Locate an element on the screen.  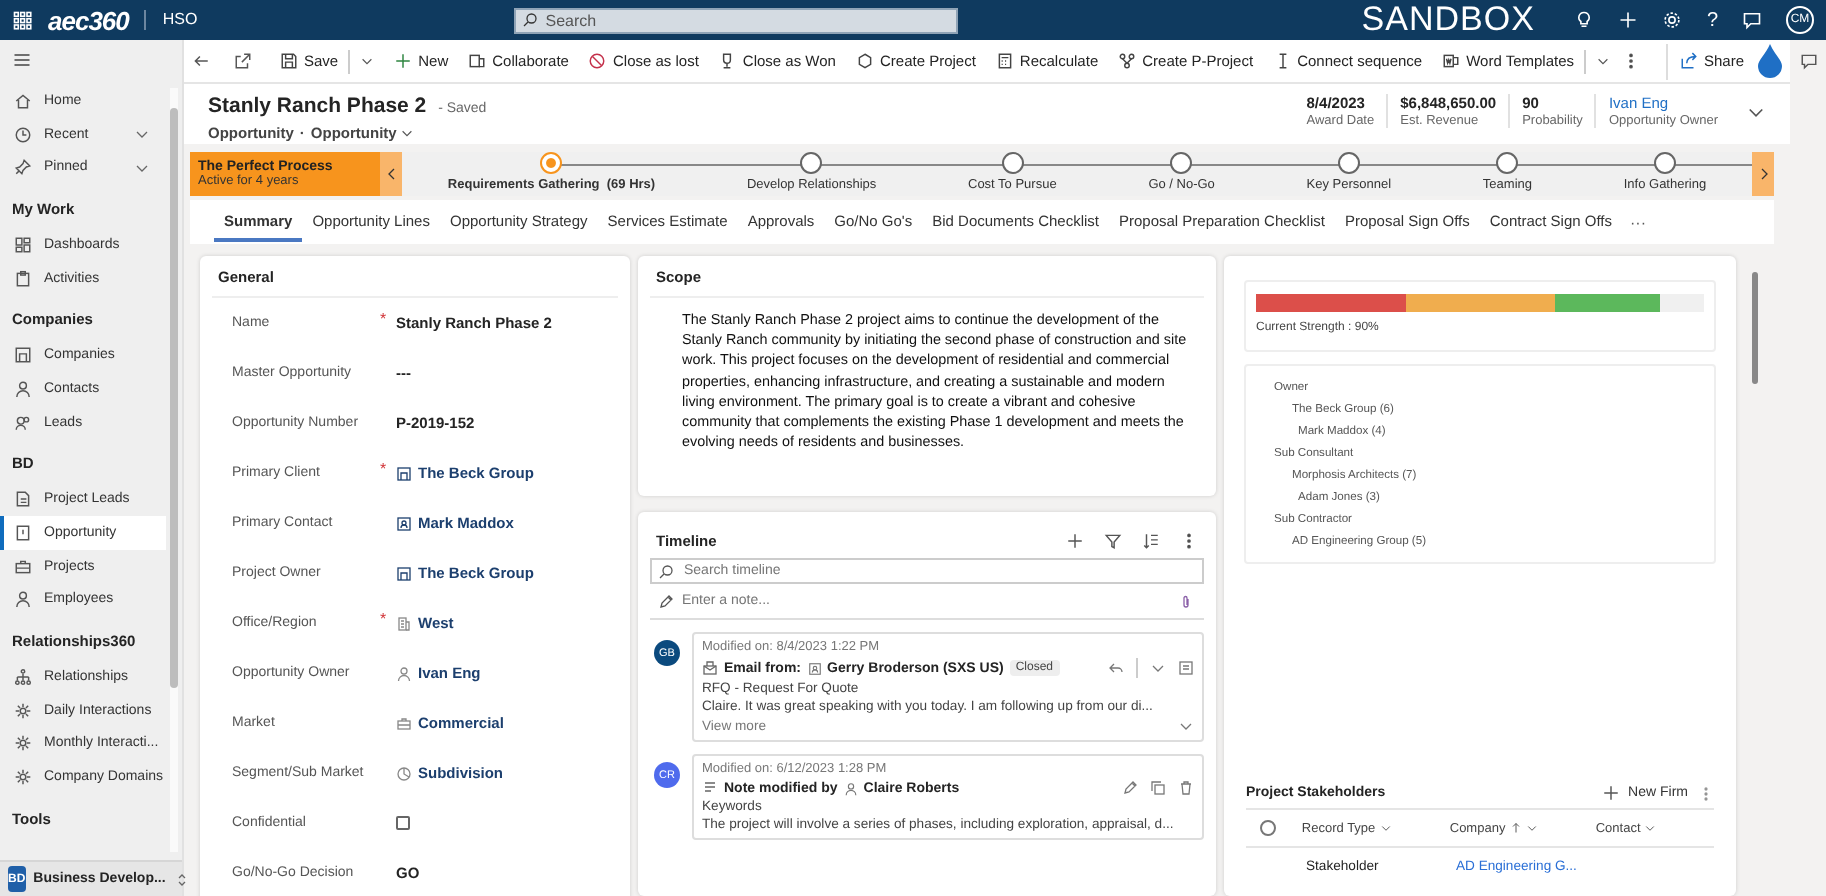
more-tabs-button: ··· is located at coordinates (1638, 222).